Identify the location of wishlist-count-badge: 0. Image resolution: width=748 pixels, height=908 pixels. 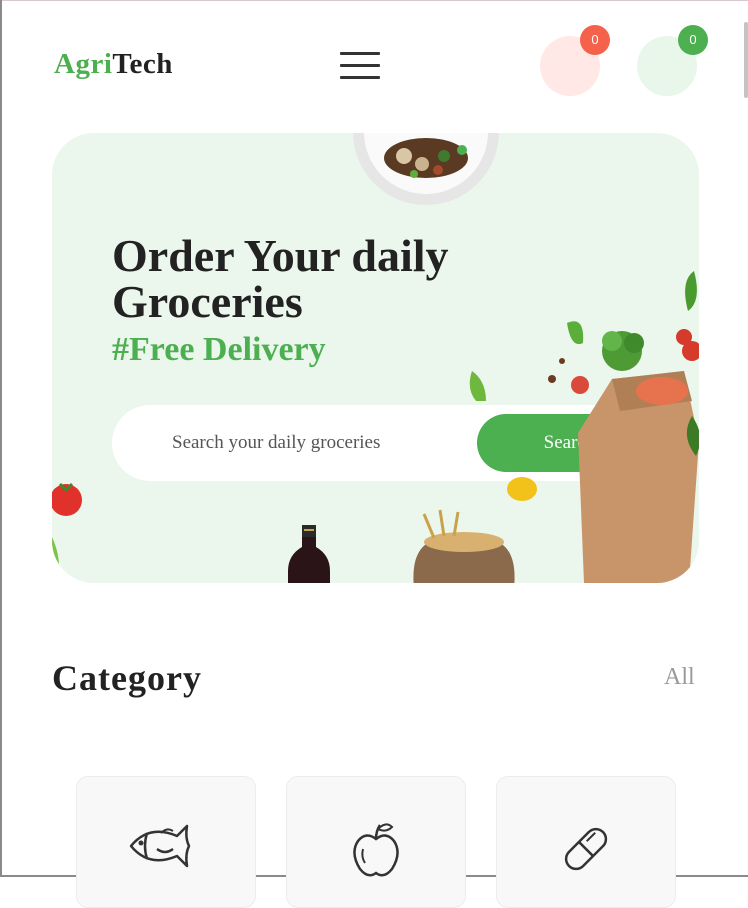
(693, 40).